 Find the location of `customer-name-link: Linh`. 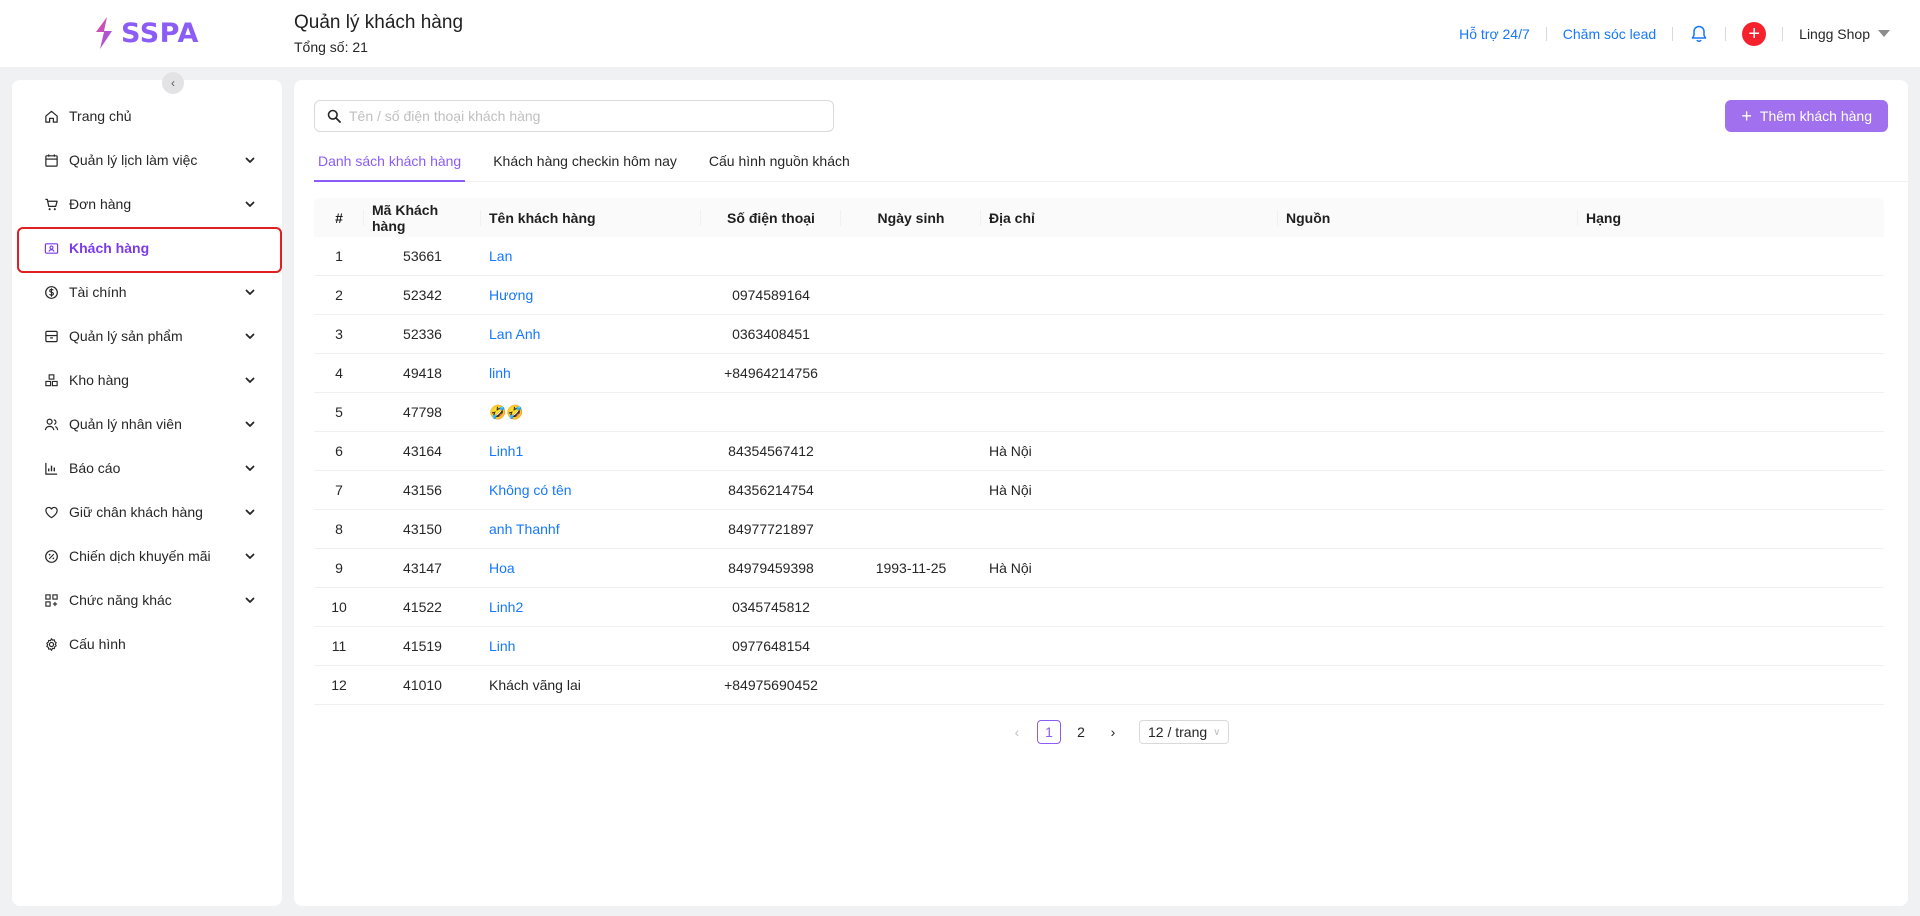

customer-name-link: Linh is located at coordinates (502, 646).